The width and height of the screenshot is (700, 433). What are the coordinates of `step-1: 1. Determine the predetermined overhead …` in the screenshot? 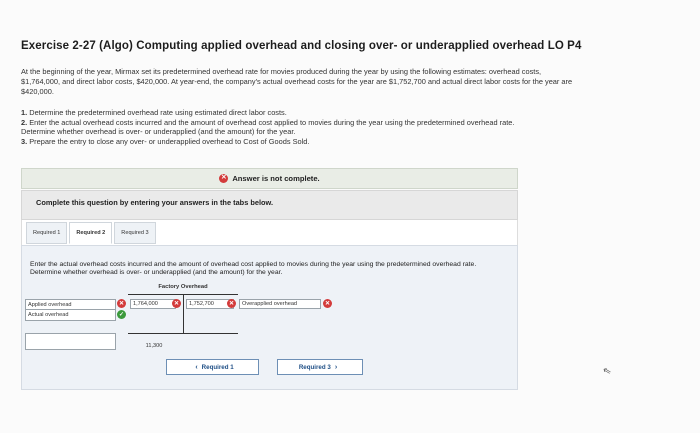 It's located at (154, 112).